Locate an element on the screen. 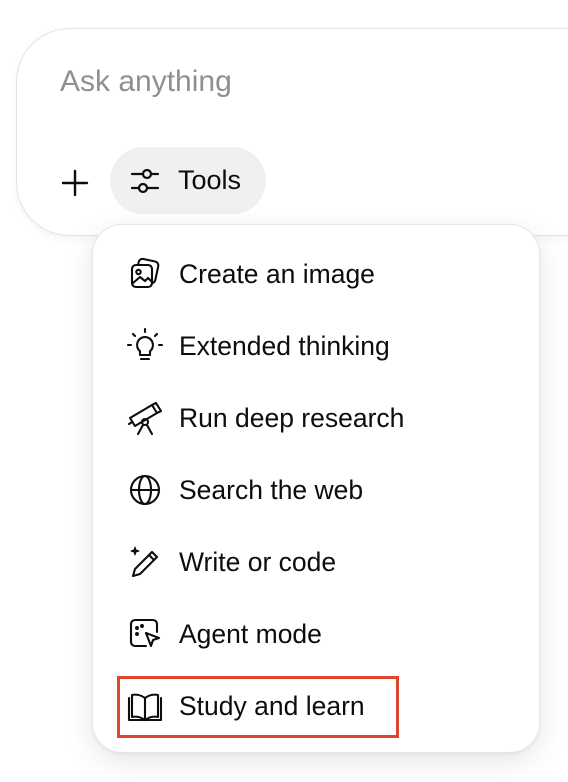 This screenshot has width=568, height=782. pen-sparkle-icon is located at coordinates (145, 562).